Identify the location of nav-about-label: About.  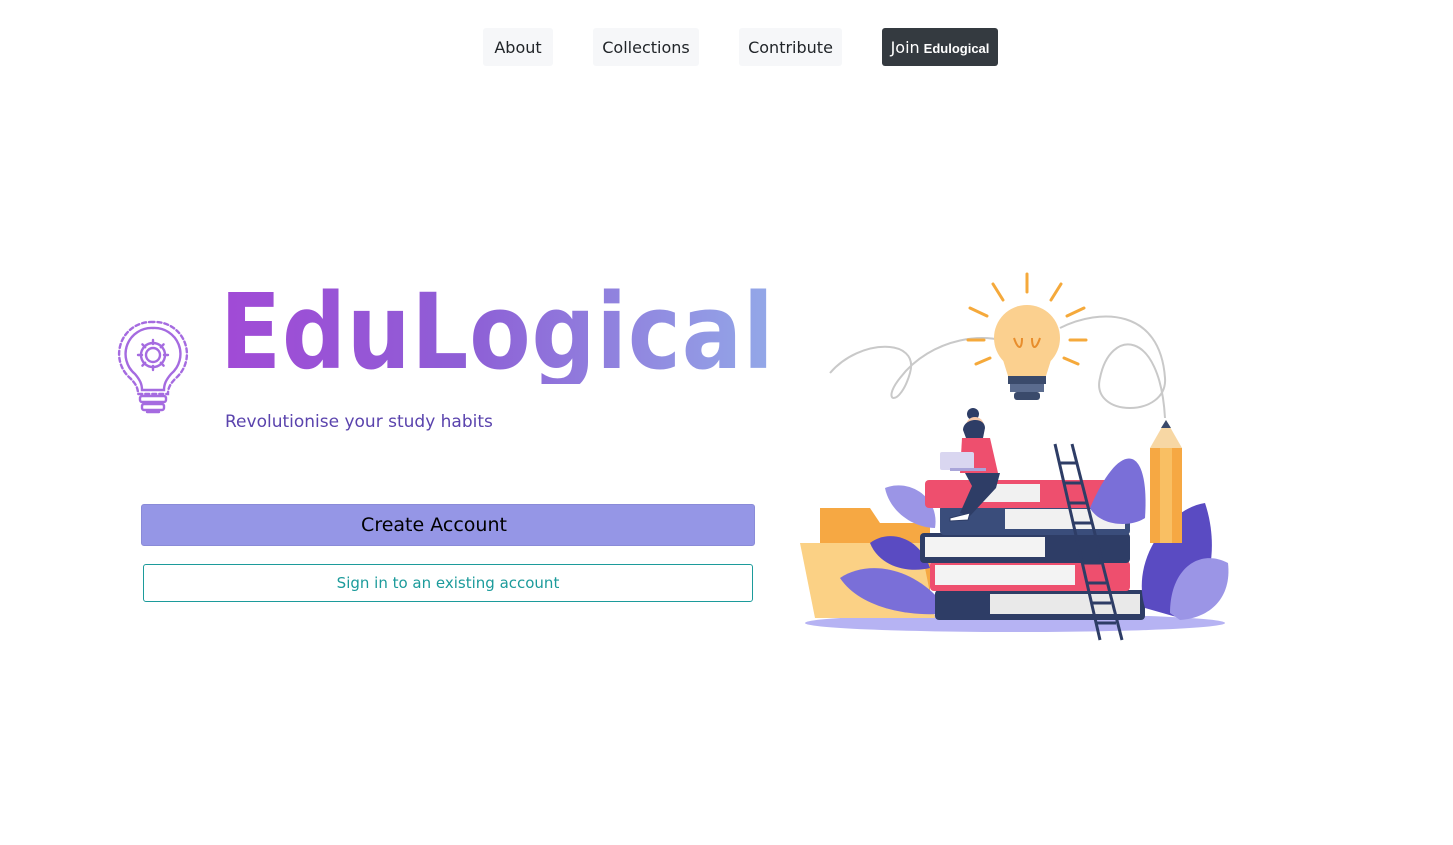
(518, 47).